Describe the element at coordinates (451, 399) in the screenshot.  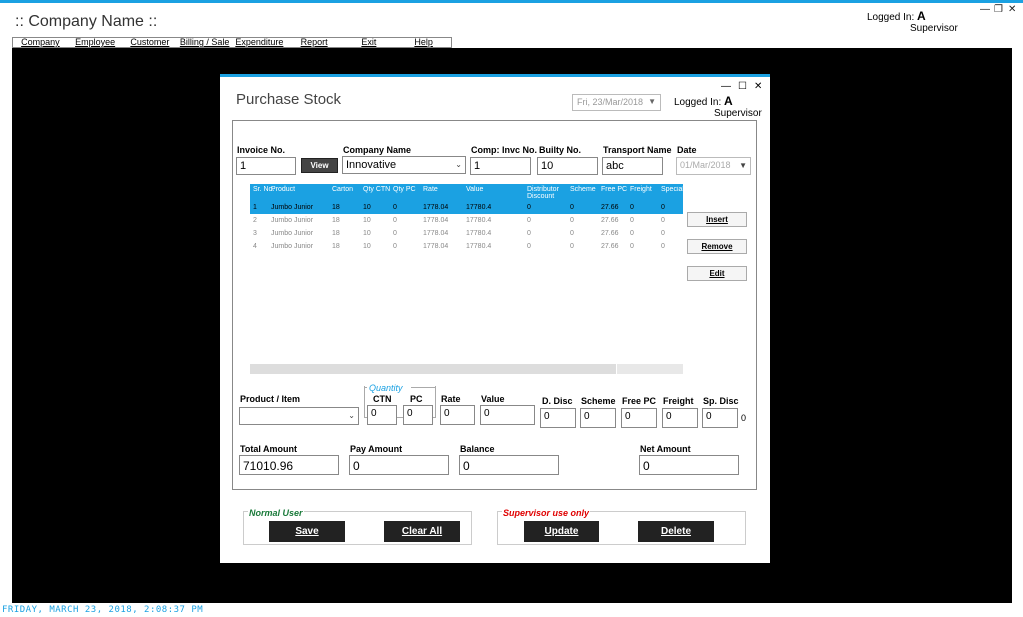
I see `rate-label: Rate` at that location.